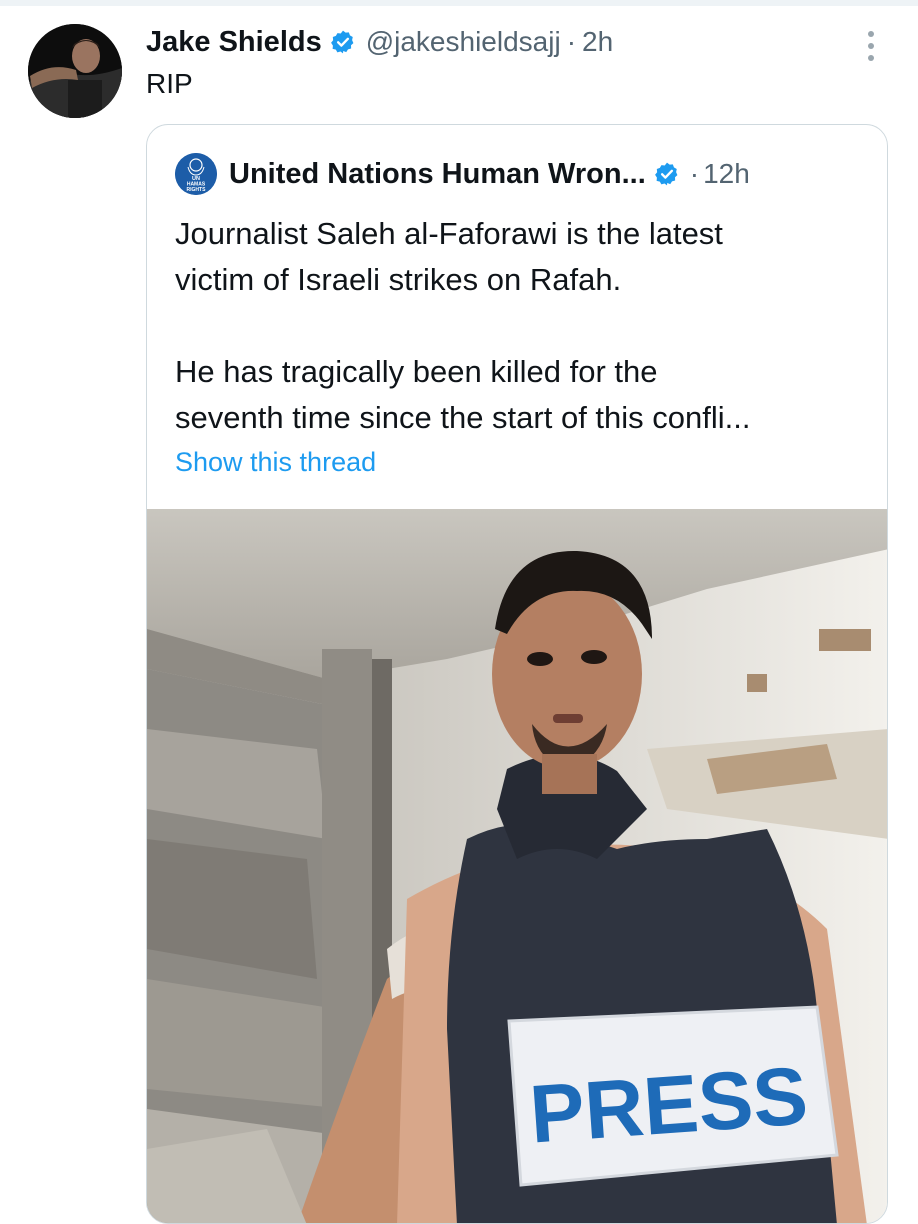  Describe the element at coordinates (275, 462) in the screenshot. I see `show-thread-link: Show this thread` at that location.